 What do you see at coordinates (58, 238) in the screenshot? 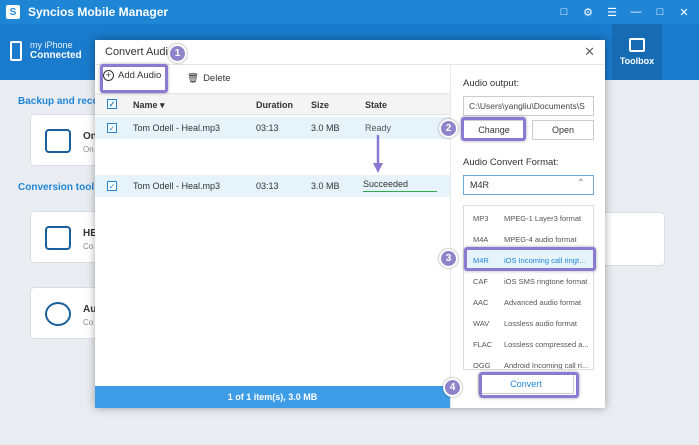
I see `image-convert-icon` at bounding box center [58, 238].